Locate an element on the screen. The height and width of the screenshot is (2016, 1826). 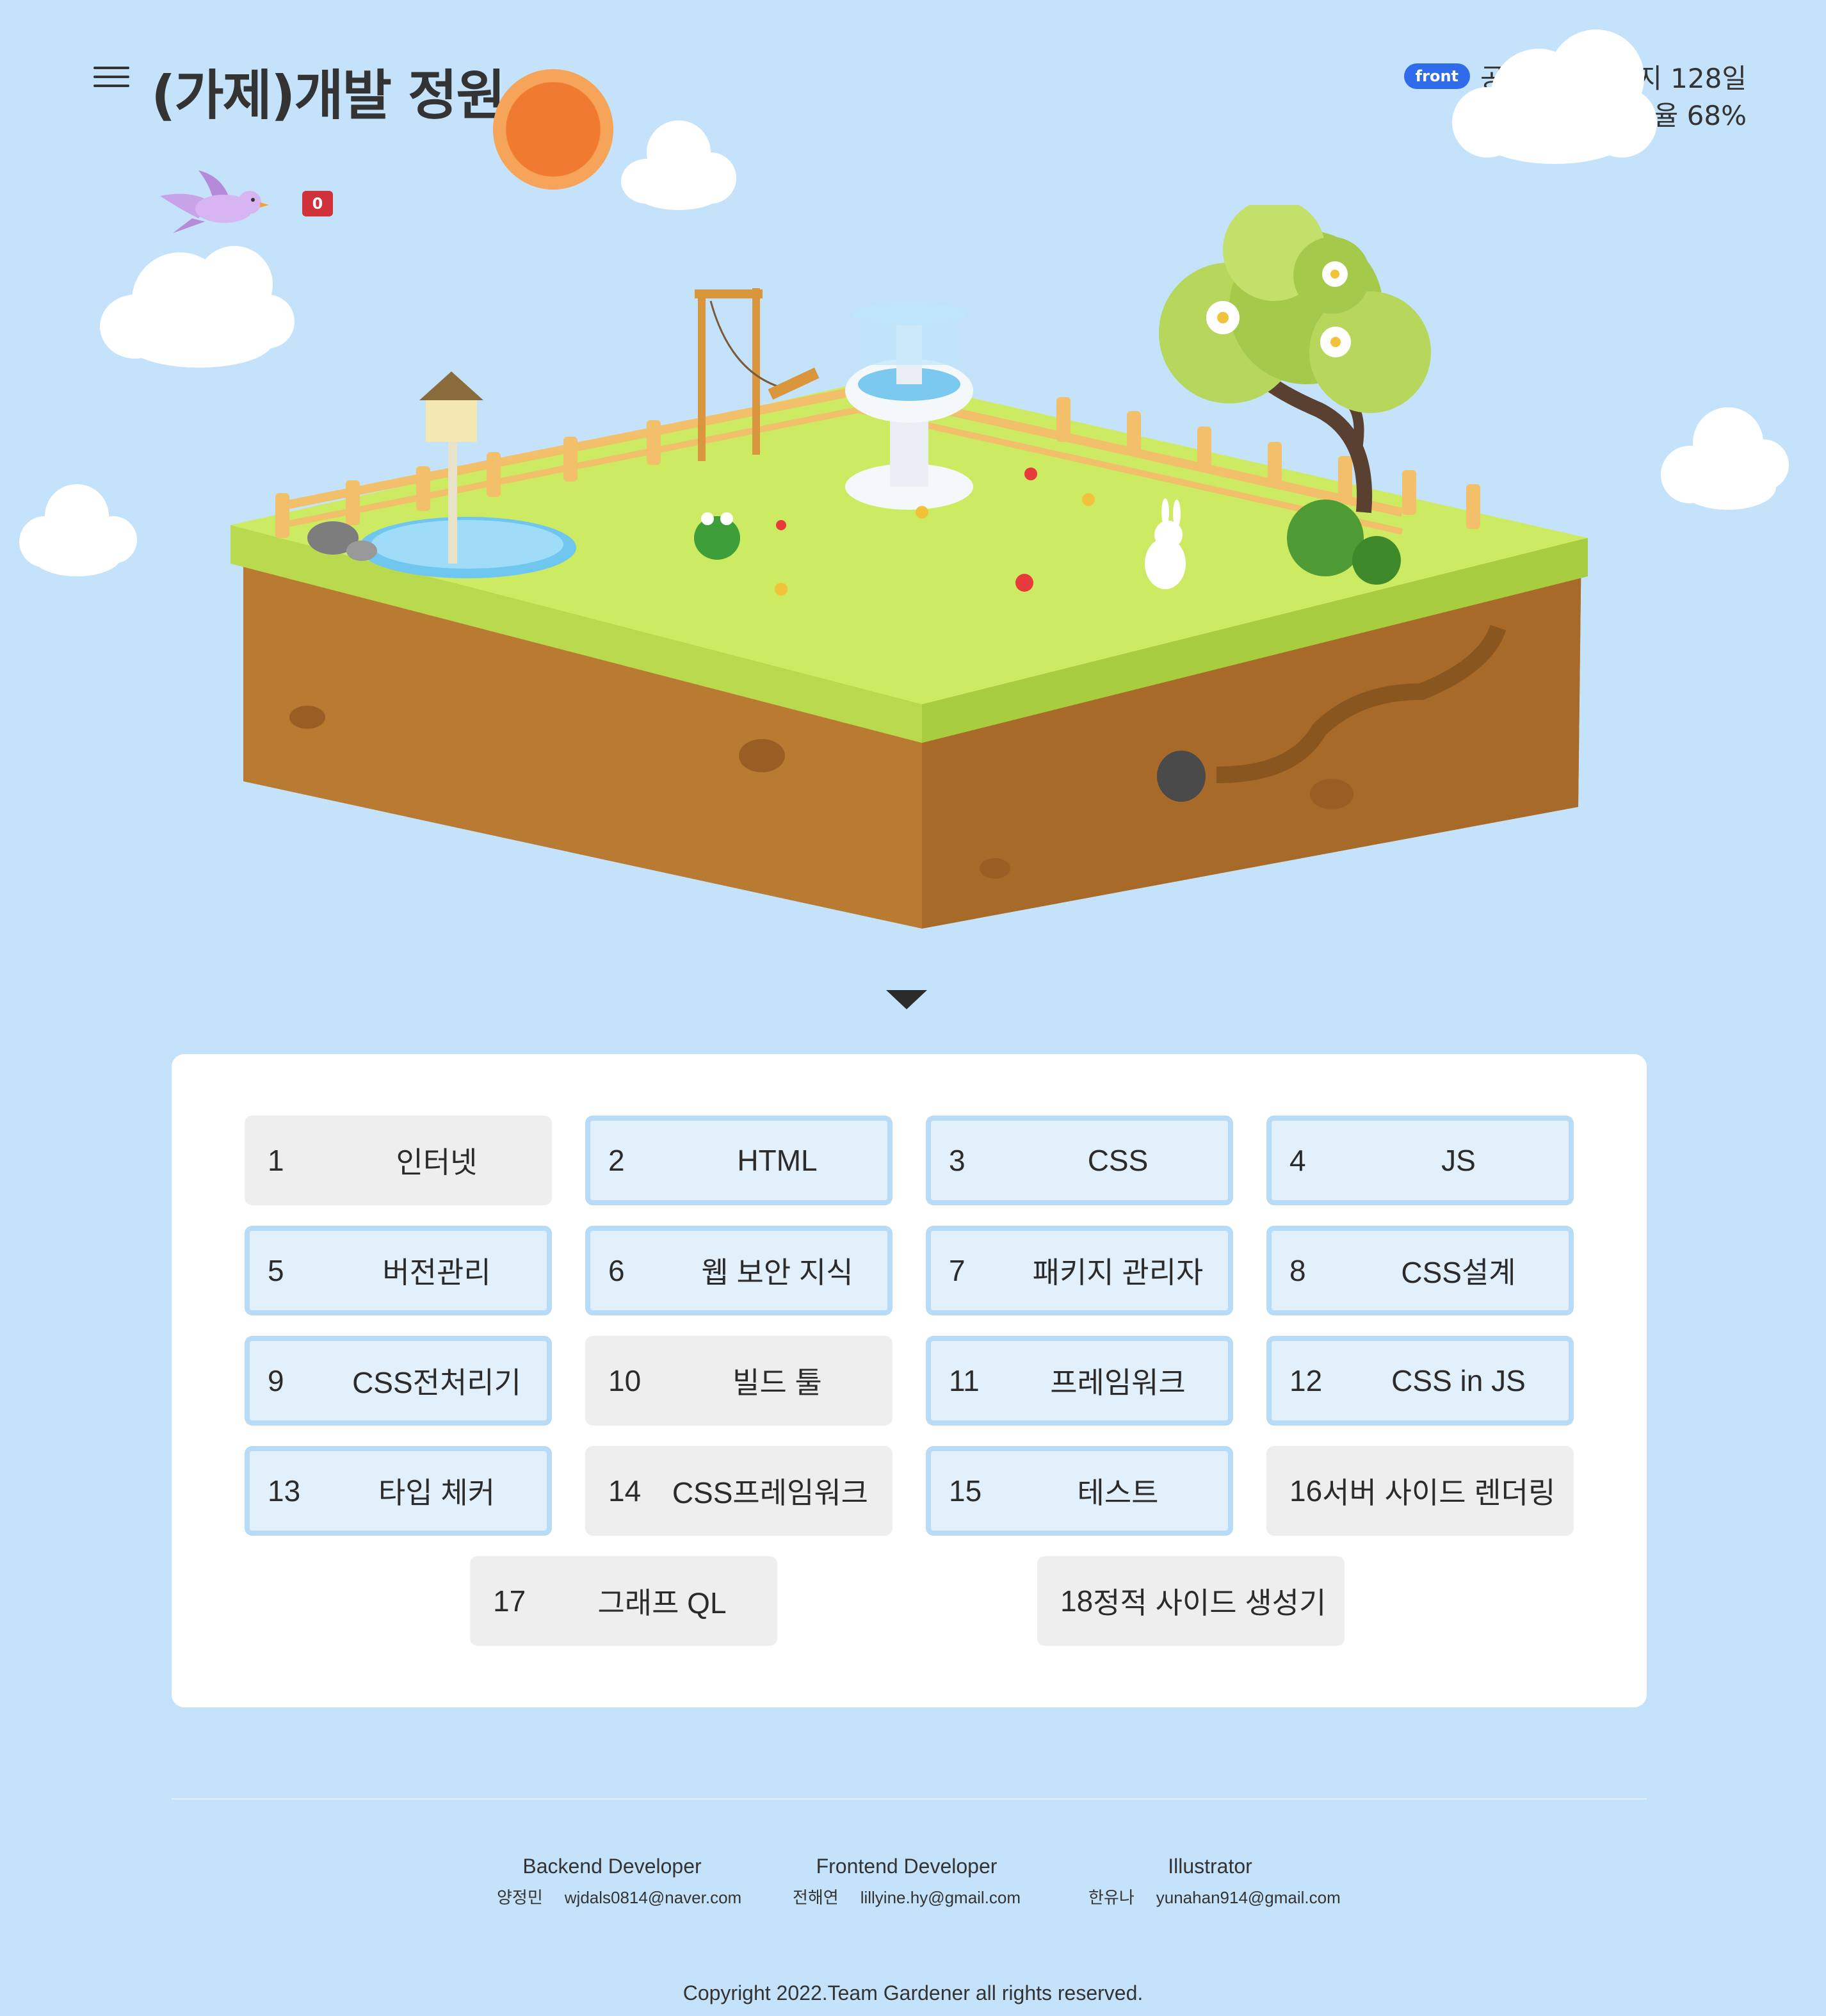
curriculum-card-6: 6 웹 보안 지식 is located at coordinates (739, 1270).